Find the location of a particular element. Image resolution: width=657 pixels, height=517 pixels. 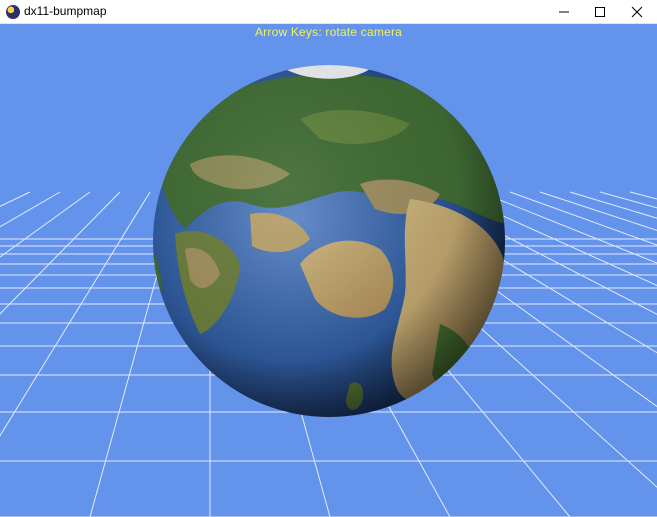

minimize-icon is located at coordinates (564, 12).